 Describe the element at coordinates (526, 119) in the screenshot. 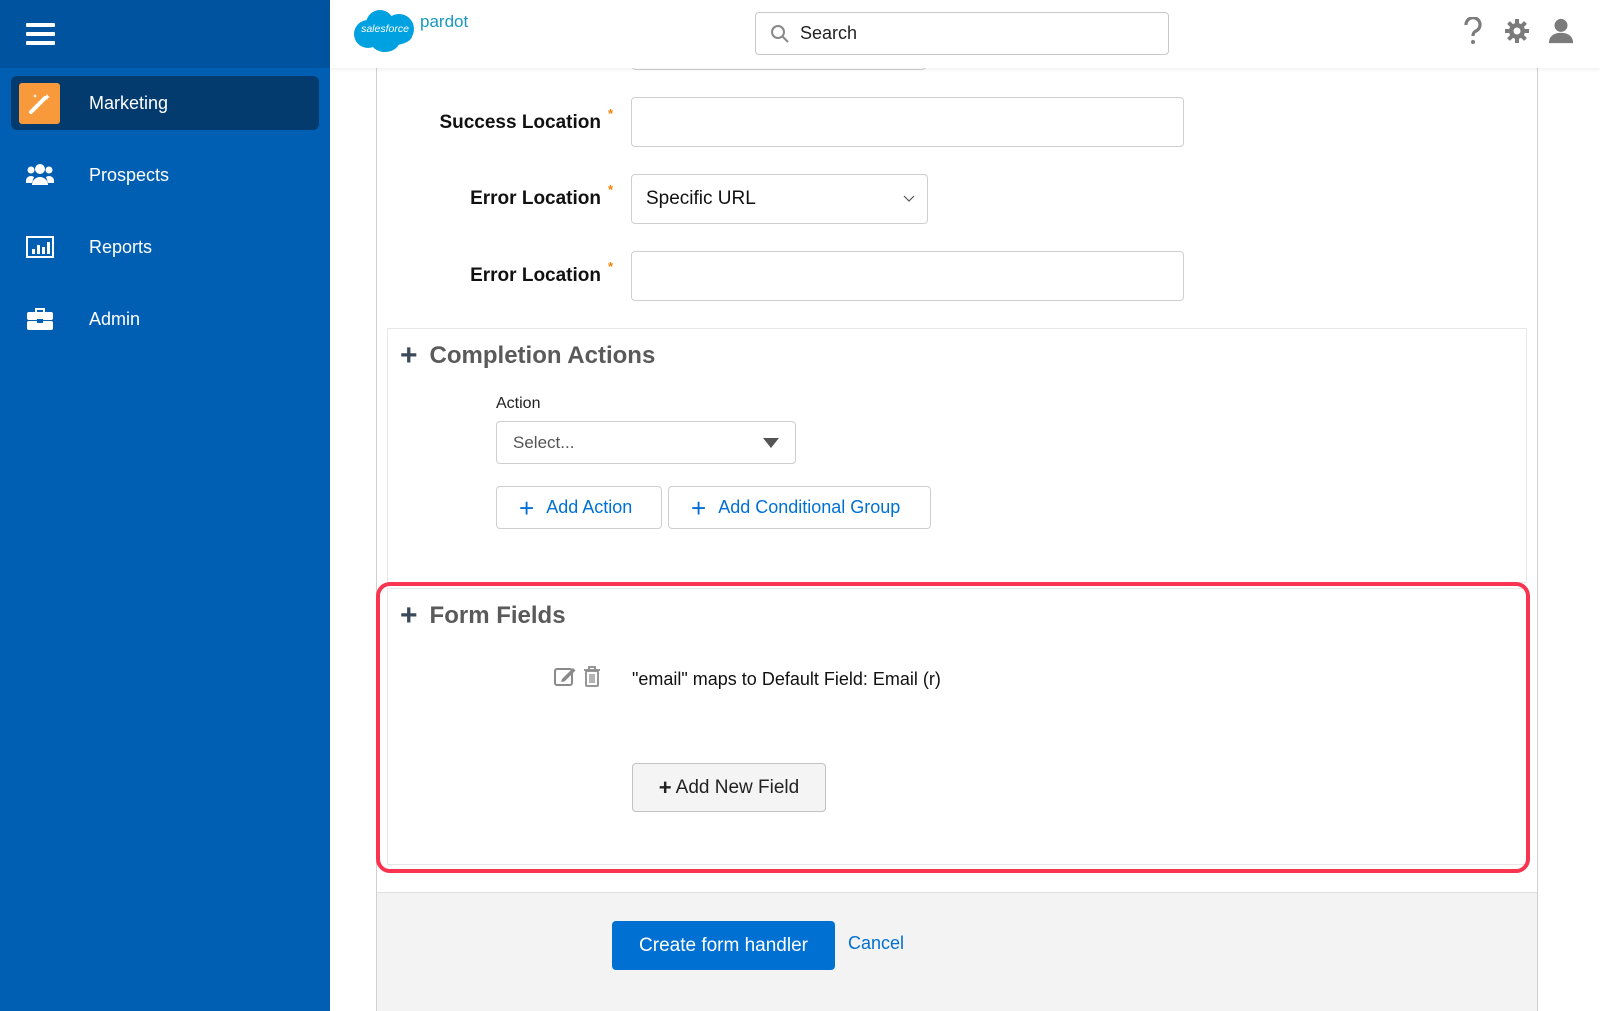

I see `success-location-label: Success Location *` at that location.